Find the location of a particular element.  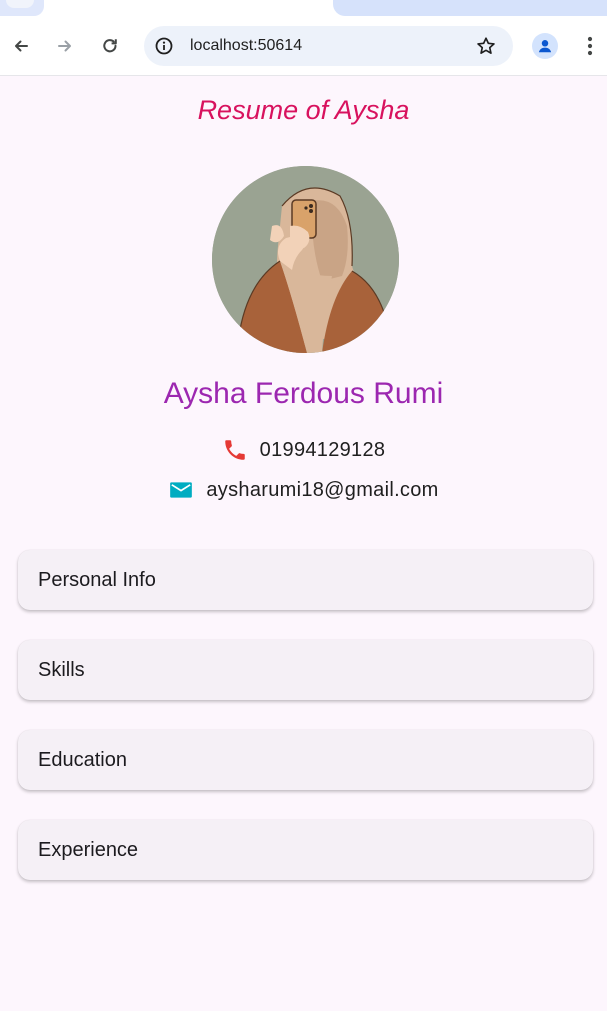

info-circle-icon is located at coordinates (164, 46).